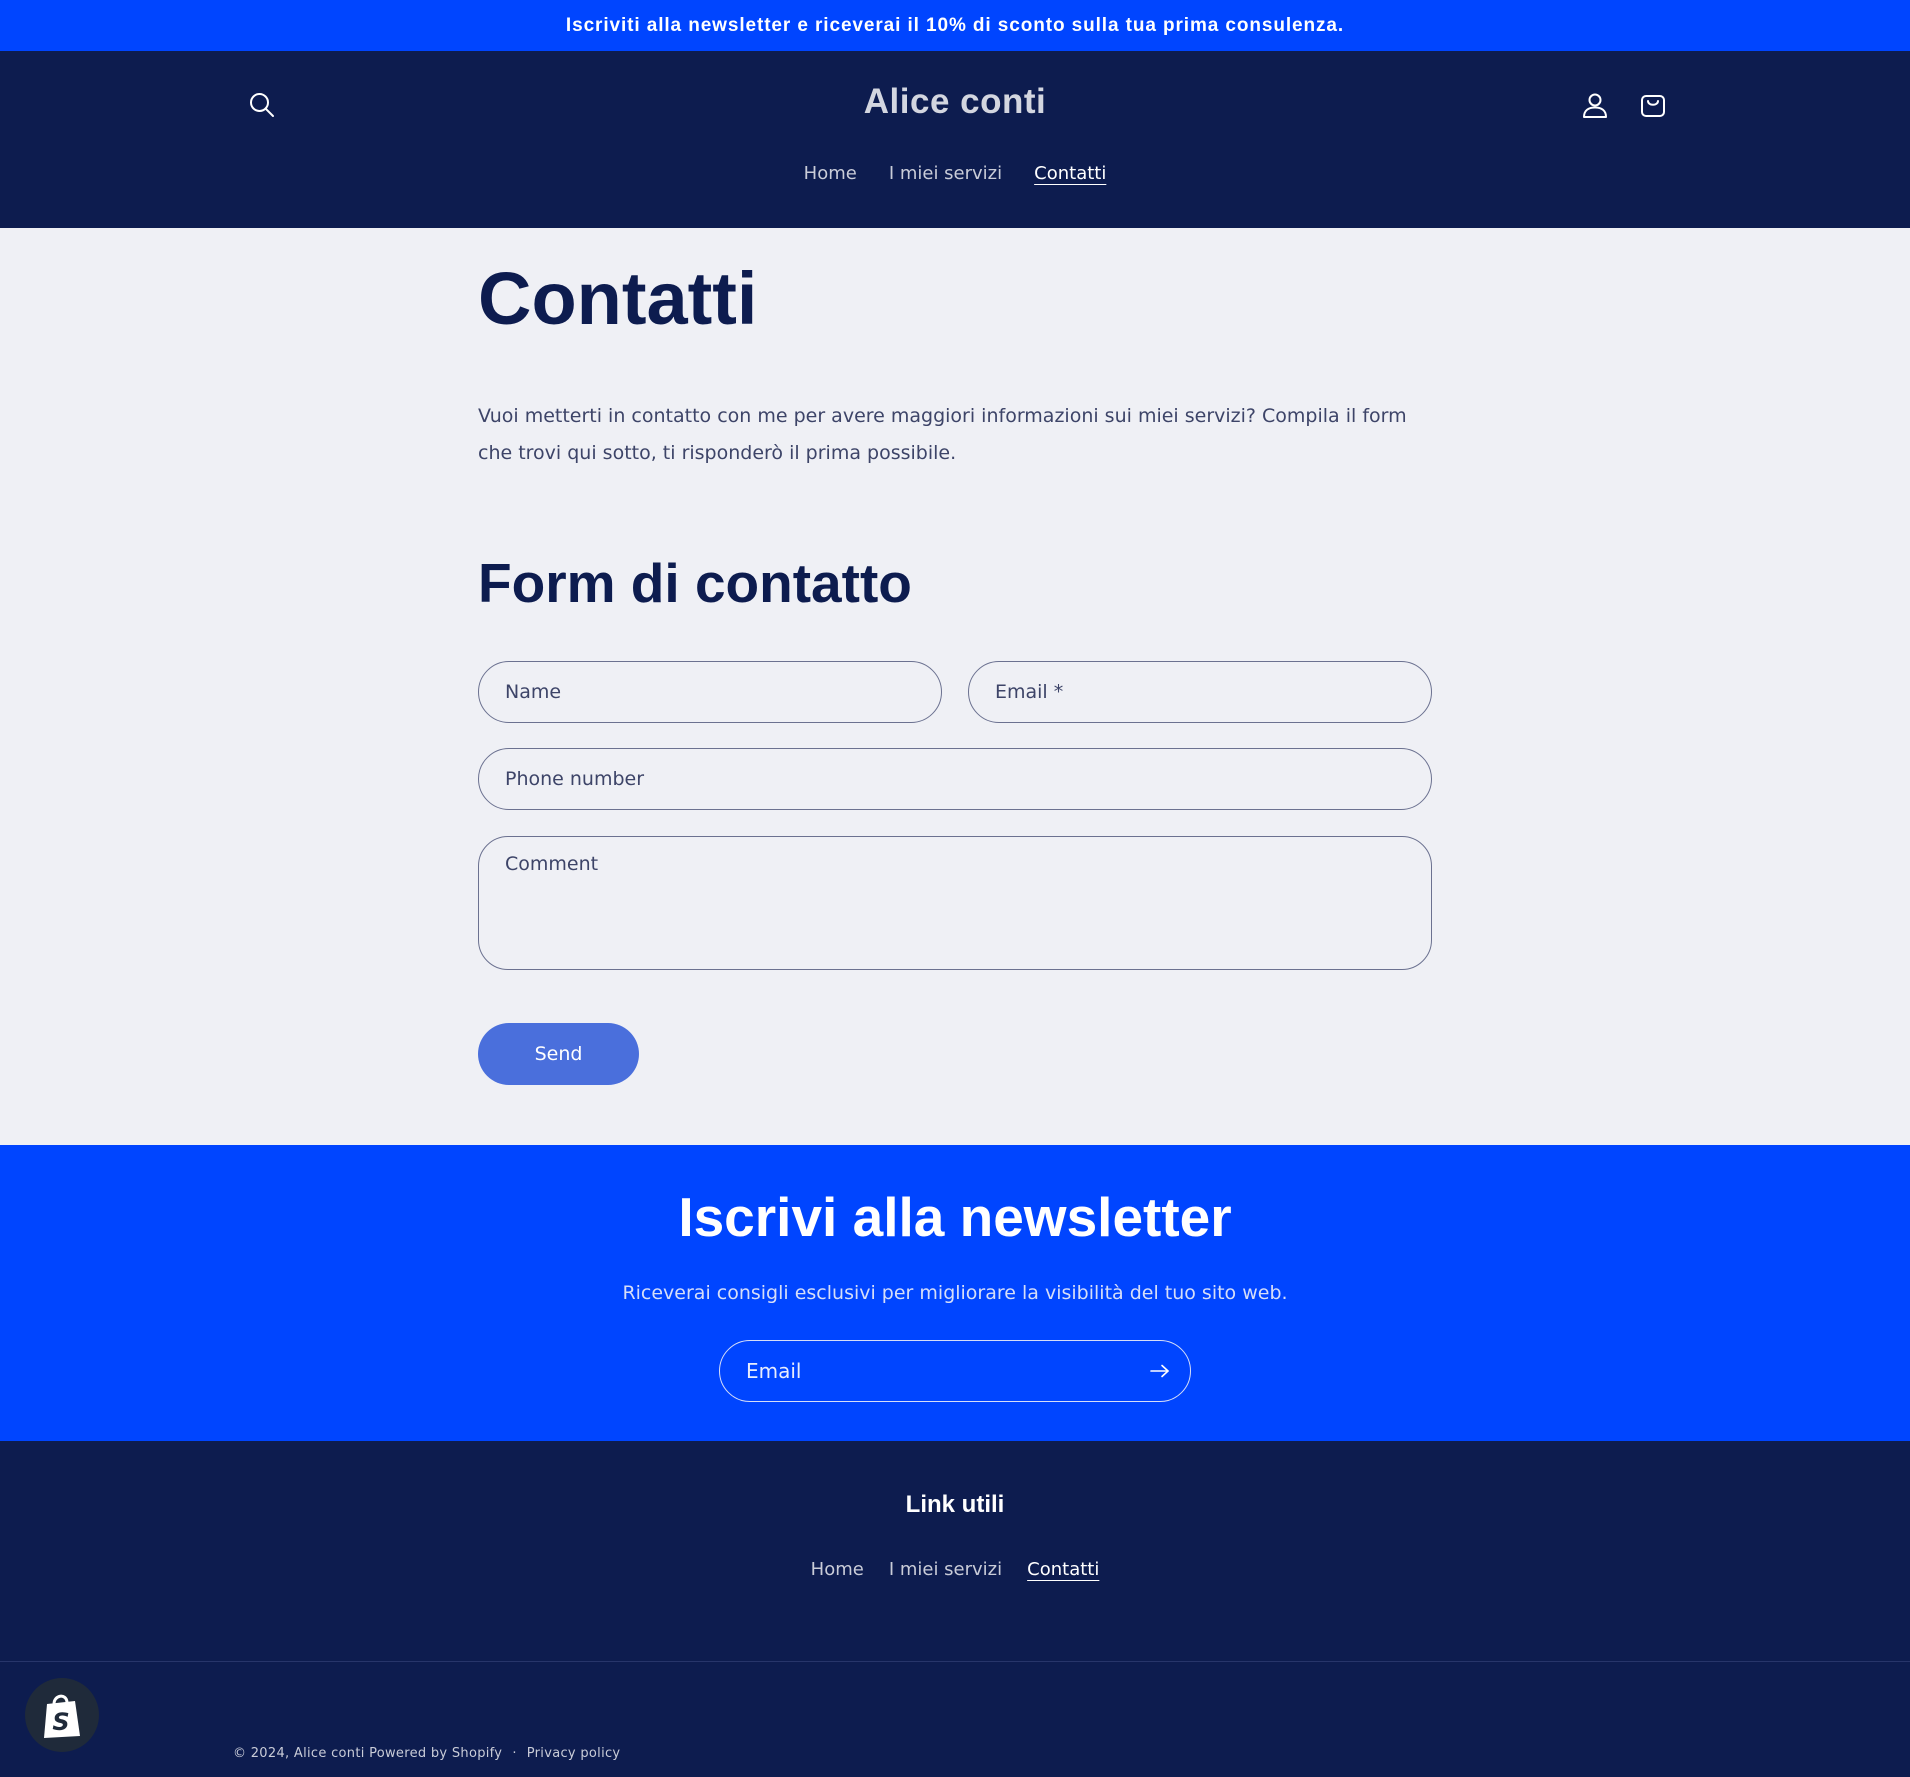 The height and width of the screenshot is (1777, 1910). I want to click on name-placeholder: Name, so click(533, 692).